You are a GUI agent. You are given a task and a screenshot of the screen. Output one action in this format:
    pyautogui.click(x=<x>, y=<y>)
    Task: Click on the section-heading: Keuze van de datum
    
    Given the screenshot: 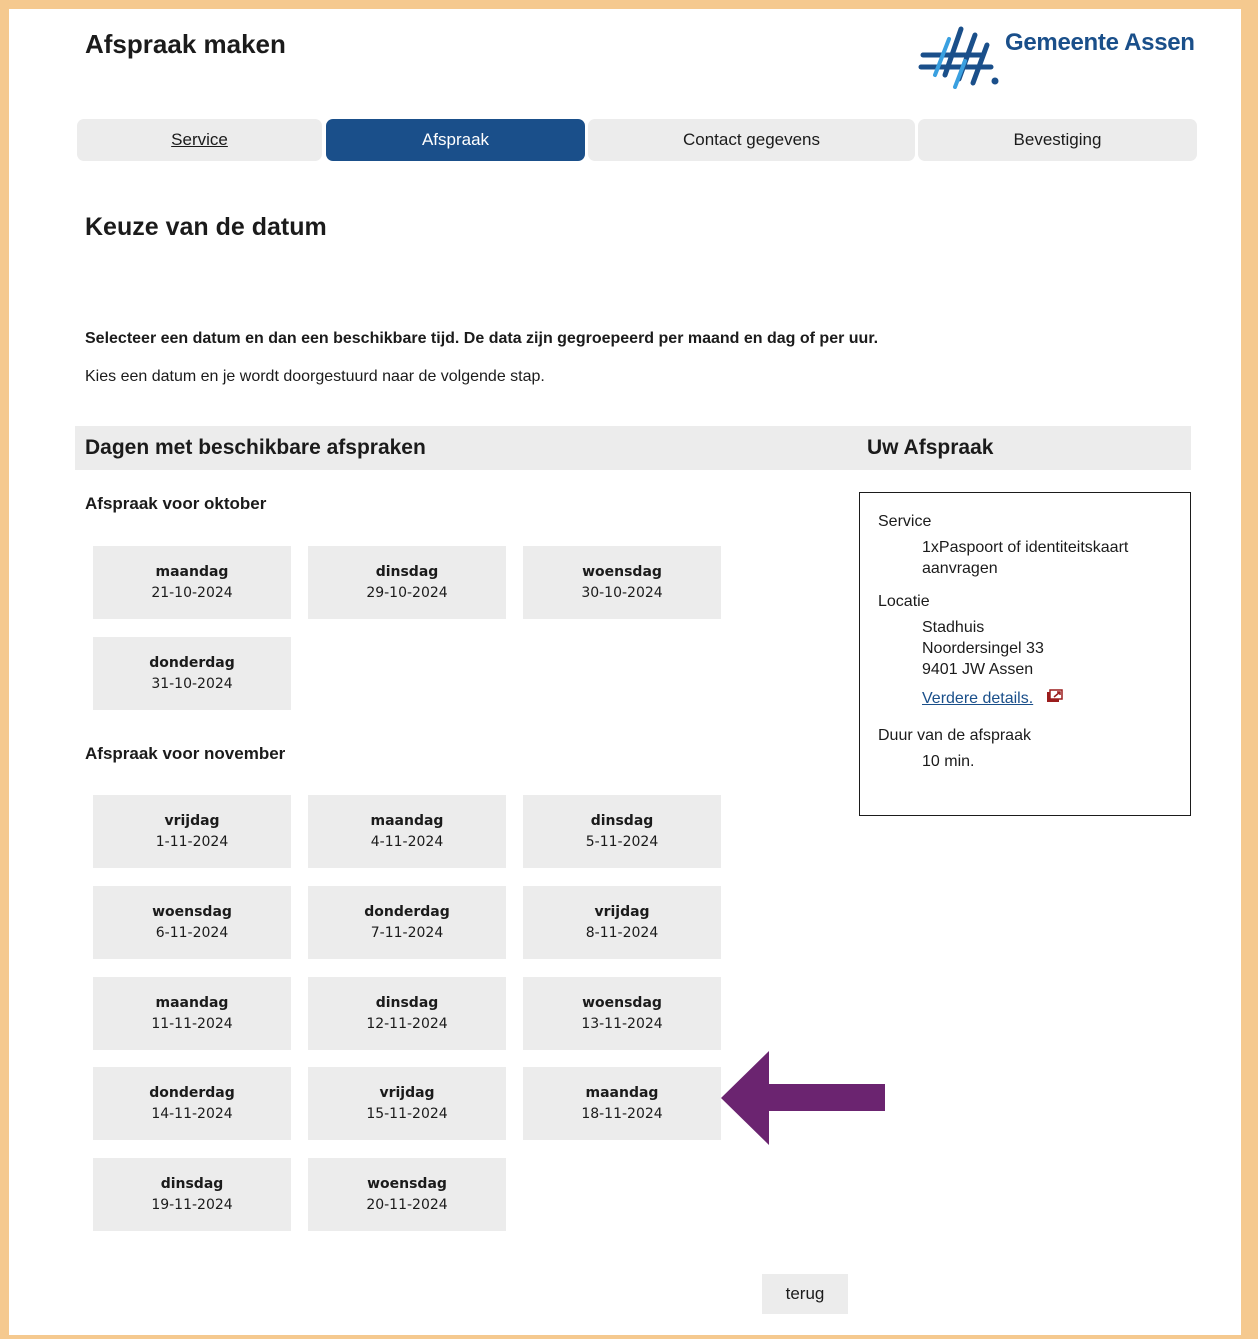 What is the action you would take?
    pyautogui.click(x=206, y=227)
    